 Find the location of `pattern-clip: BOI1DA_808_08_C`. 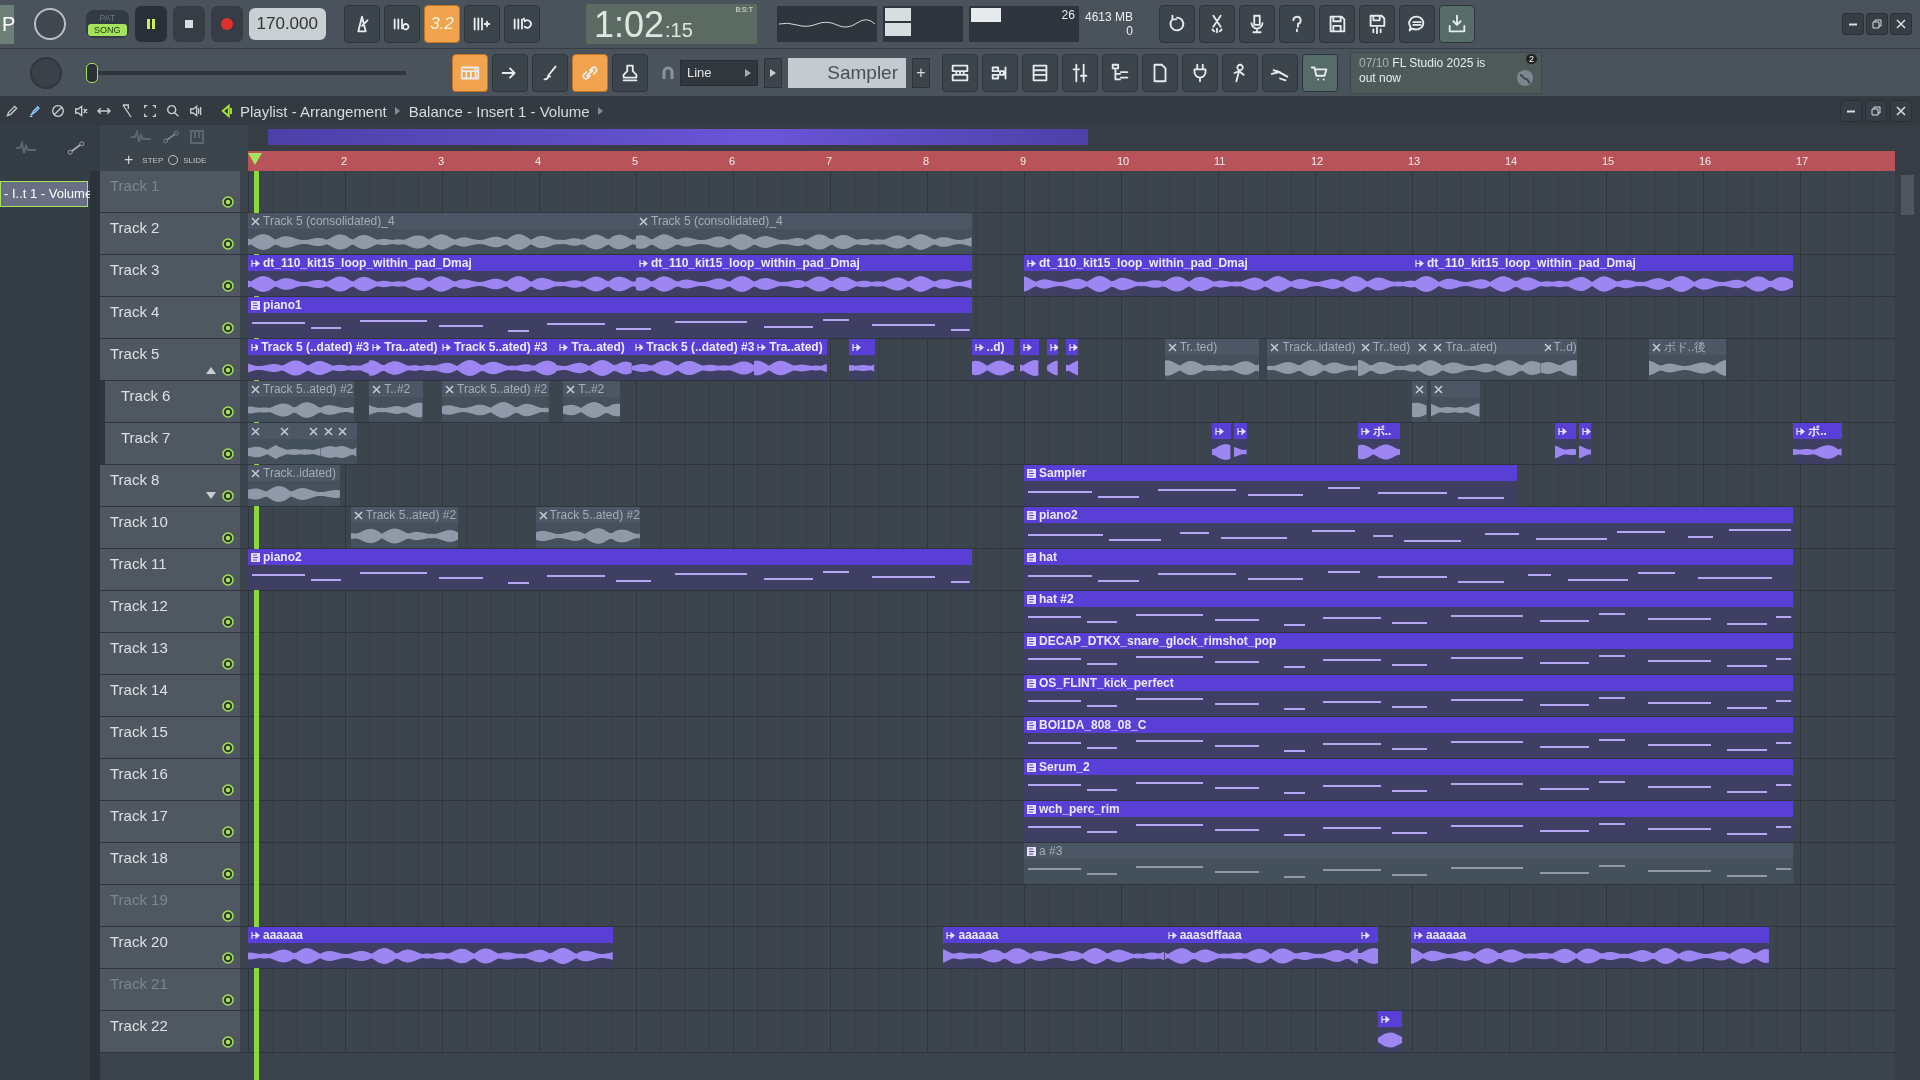

pattern-clip: BOI1DA_808_08_C is located at coordinates (1409, 737).